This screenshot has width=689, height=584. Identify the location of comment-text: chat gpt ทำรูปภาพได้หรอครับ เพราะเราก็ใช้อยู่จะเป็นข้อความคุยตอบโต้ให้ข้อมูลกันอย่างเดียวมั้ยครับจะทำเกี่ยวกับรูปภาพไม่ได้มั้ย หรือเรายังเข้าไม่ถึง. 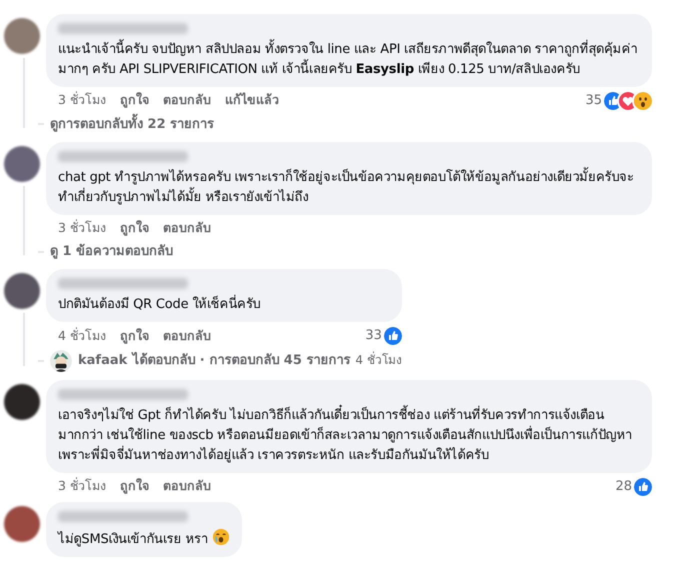
(349, 188).